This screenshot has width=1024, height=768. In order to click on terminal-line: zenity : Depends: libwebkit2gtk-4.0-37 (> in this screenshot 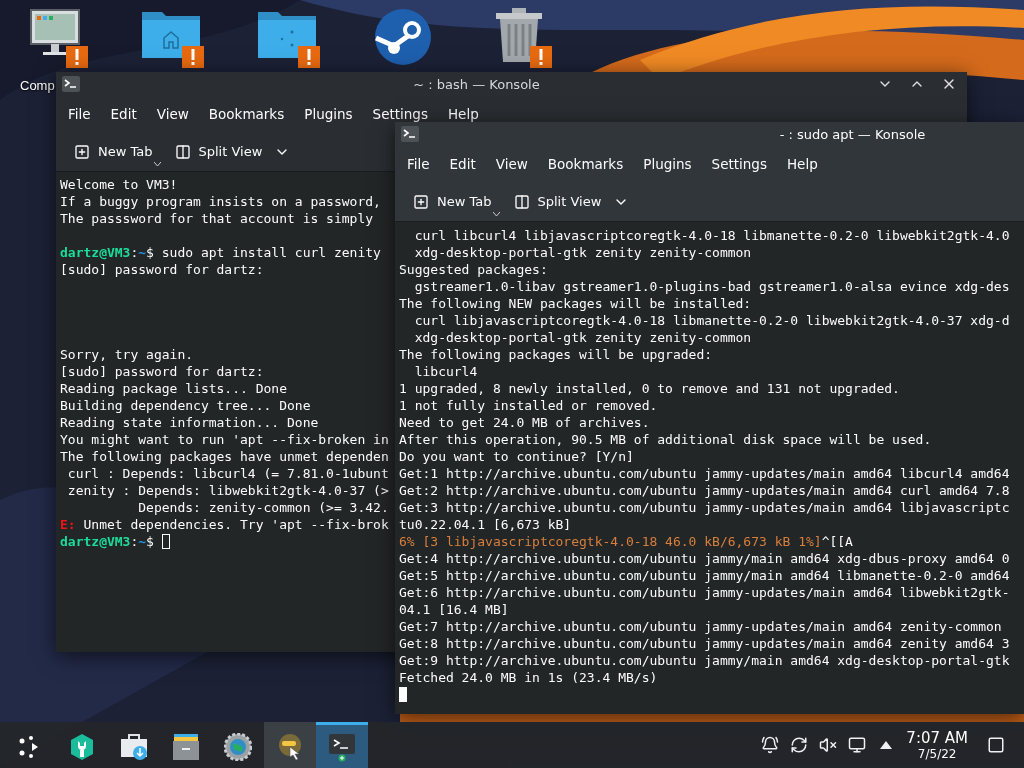, I will do `click(227, 490)`.